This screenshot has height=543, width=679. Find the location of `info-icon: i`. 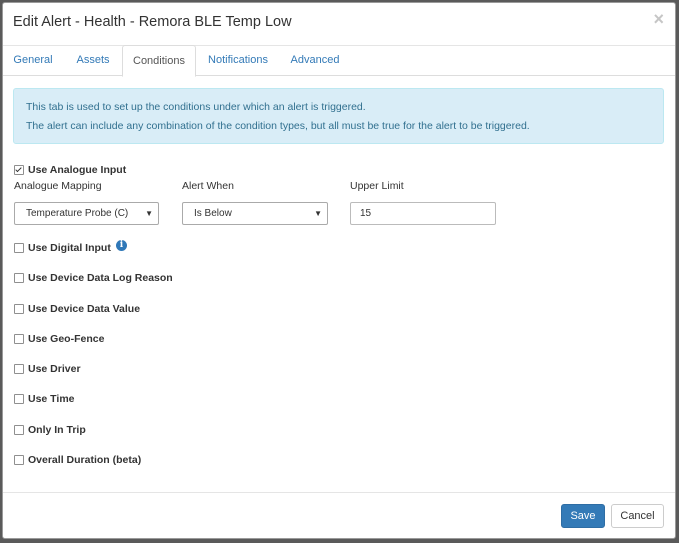

info-icon: i is located at coordinates (121, 245).